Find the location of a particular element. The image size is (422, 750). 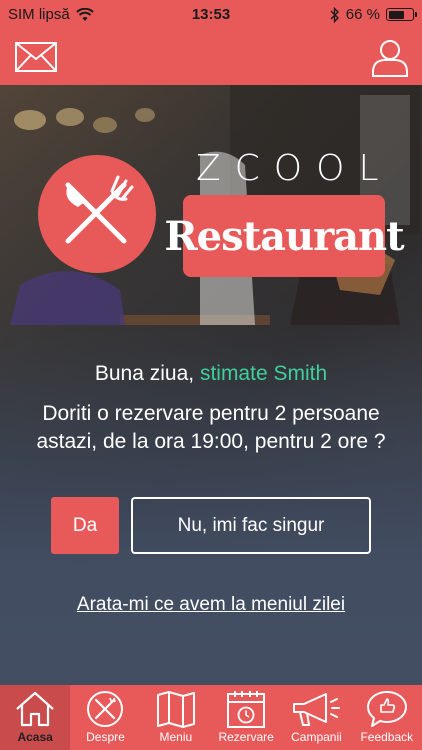

greeting: Buna ziua, stimate Smith is located at coordinates (211, 374).